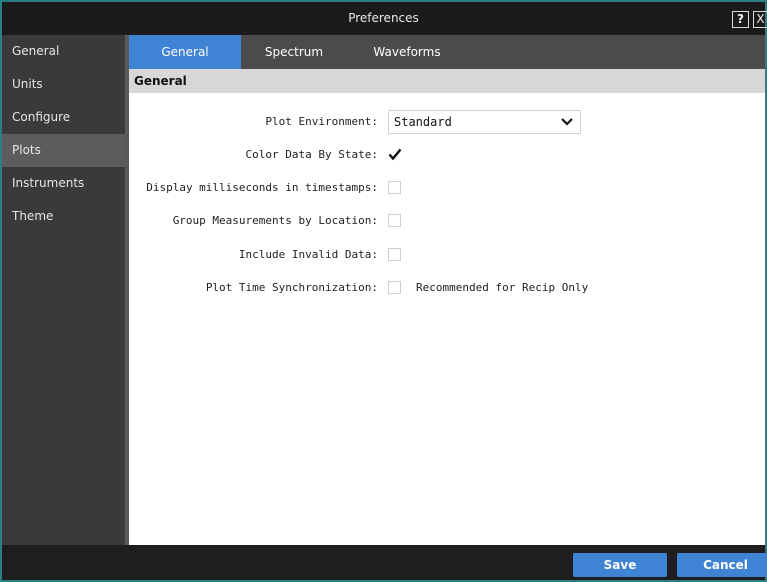  Describe the element at coordinates (185, 52) in the screenshot. I see `tab-general: General` at that location.